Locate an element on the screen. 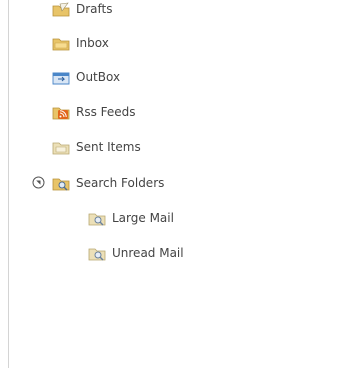 The height and width of the screenshot is (368, 349). drafts-folder-icon is located at coordinates (61, 9).